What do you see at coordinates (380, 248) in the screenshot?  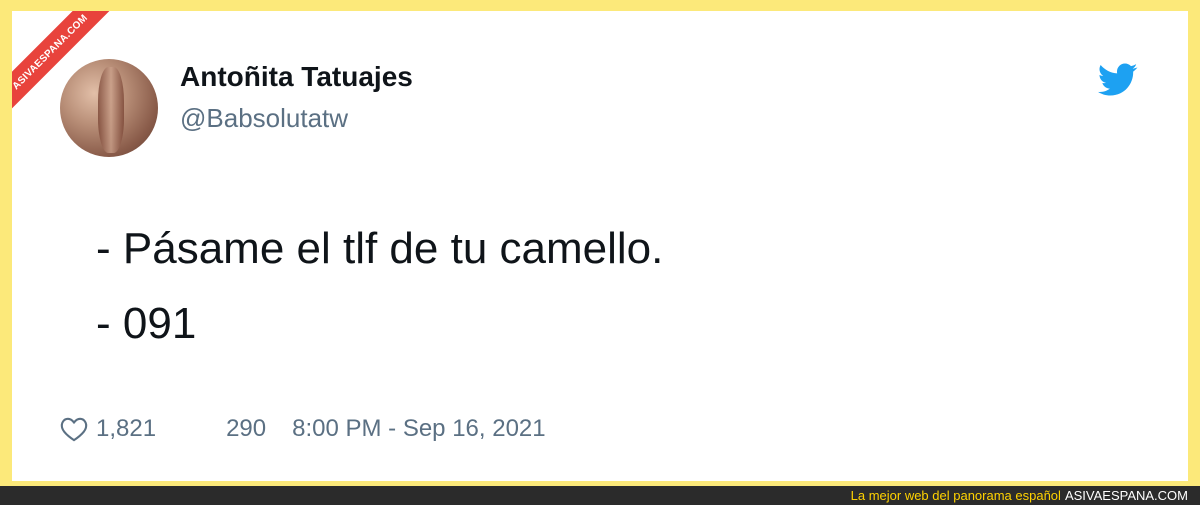 I see `tweet-text-line-1: - Pásame el tlf de tu camello.` at bounding box center [380, 248].